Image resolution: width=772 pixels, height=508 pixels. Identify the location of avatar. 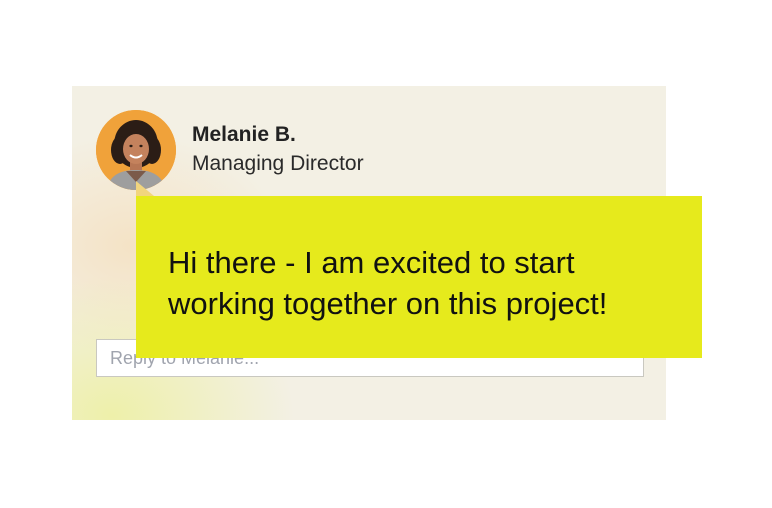
(136, 150).